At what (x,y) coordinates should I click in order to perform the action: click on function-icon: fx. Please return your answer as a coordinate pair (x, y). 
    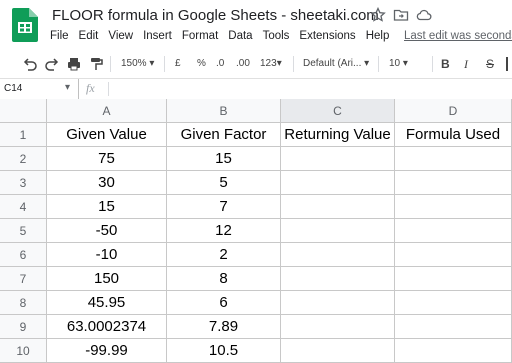
    Looking at the image, I should click on (90, 88).